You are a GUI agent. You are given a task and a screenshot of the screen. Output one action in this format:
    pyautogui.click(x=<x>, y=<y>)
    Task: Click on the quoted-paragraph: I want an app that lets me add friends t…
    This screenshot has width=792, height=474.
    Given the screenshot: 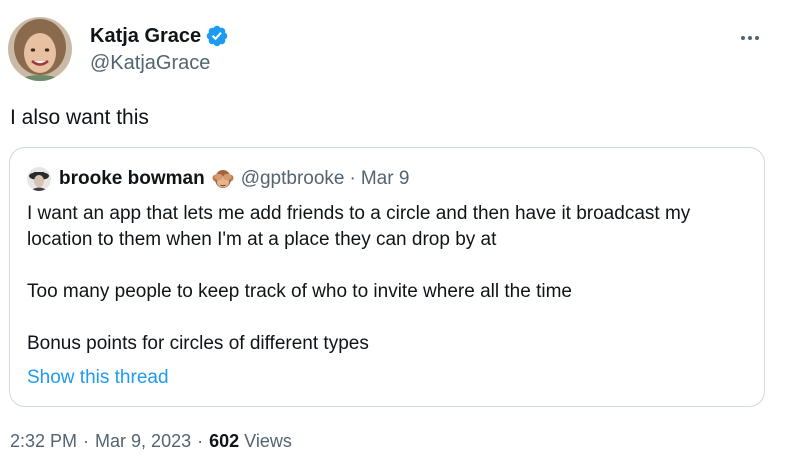 What is the action you would take?
    pyautogui.click(x=359, y=226)
    